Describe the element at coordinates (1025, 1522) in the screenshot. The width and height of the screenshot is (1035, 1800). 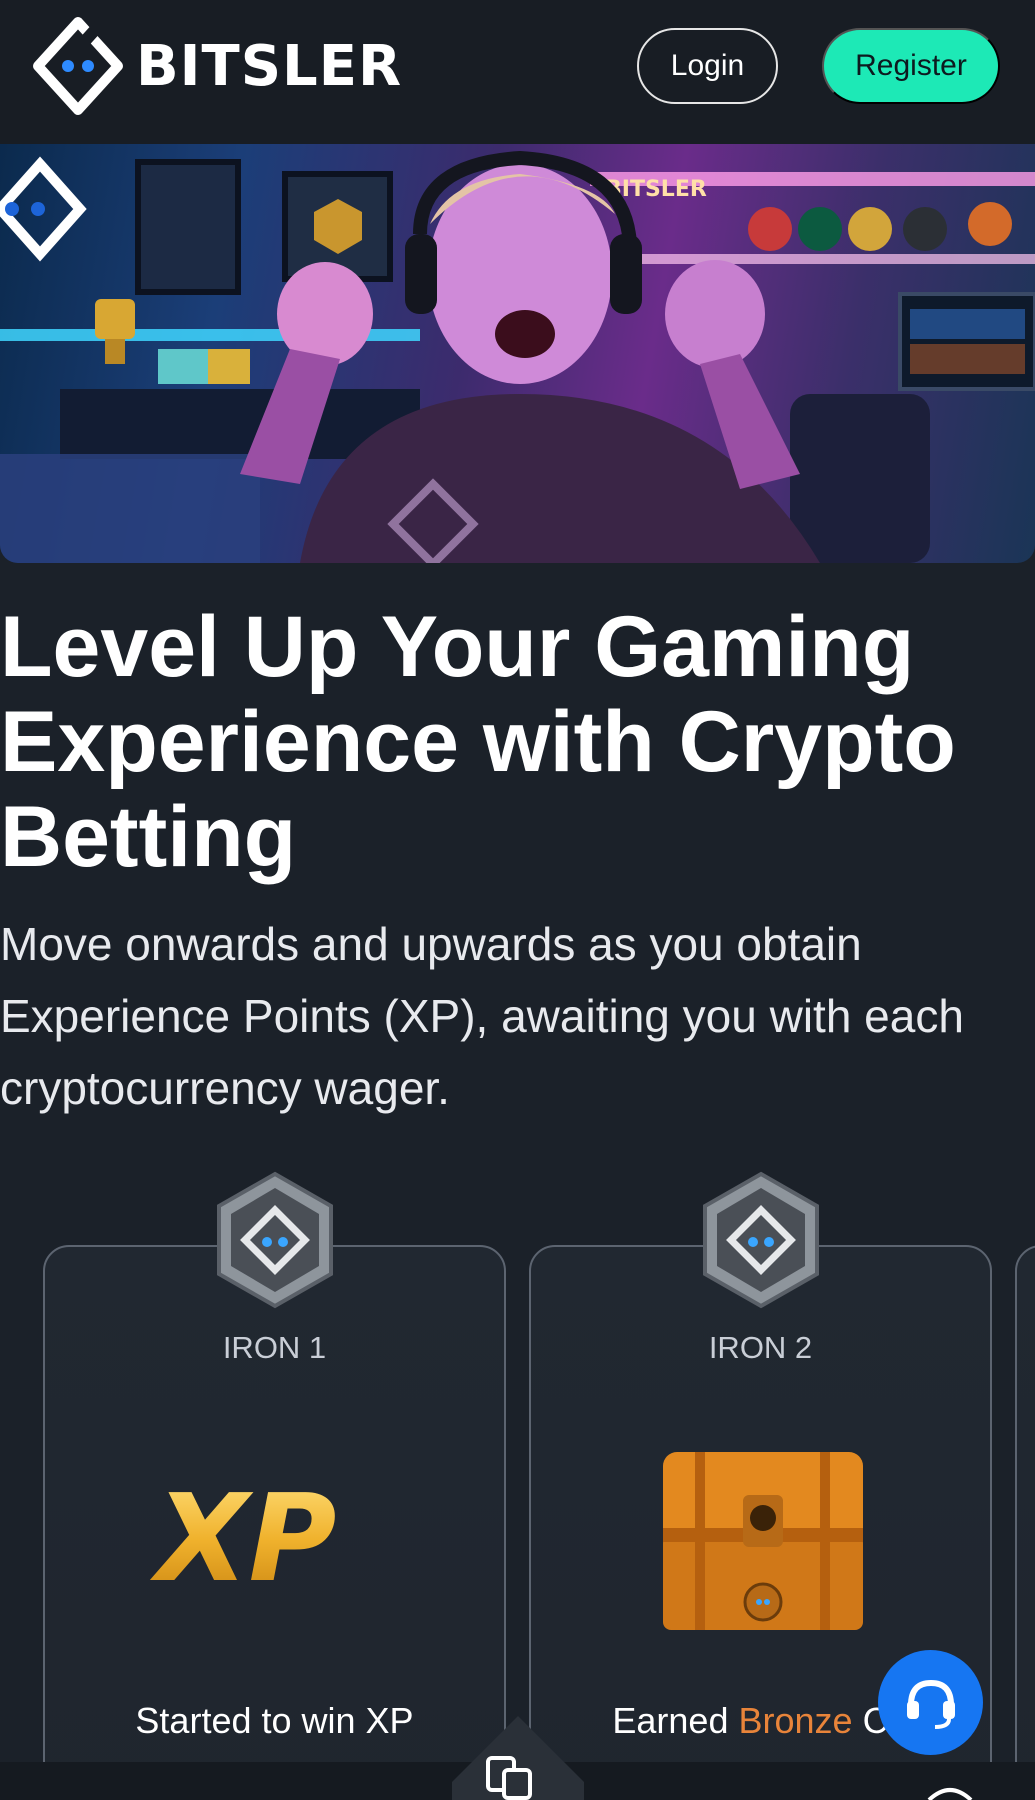
I see `level-card-next` at that location.